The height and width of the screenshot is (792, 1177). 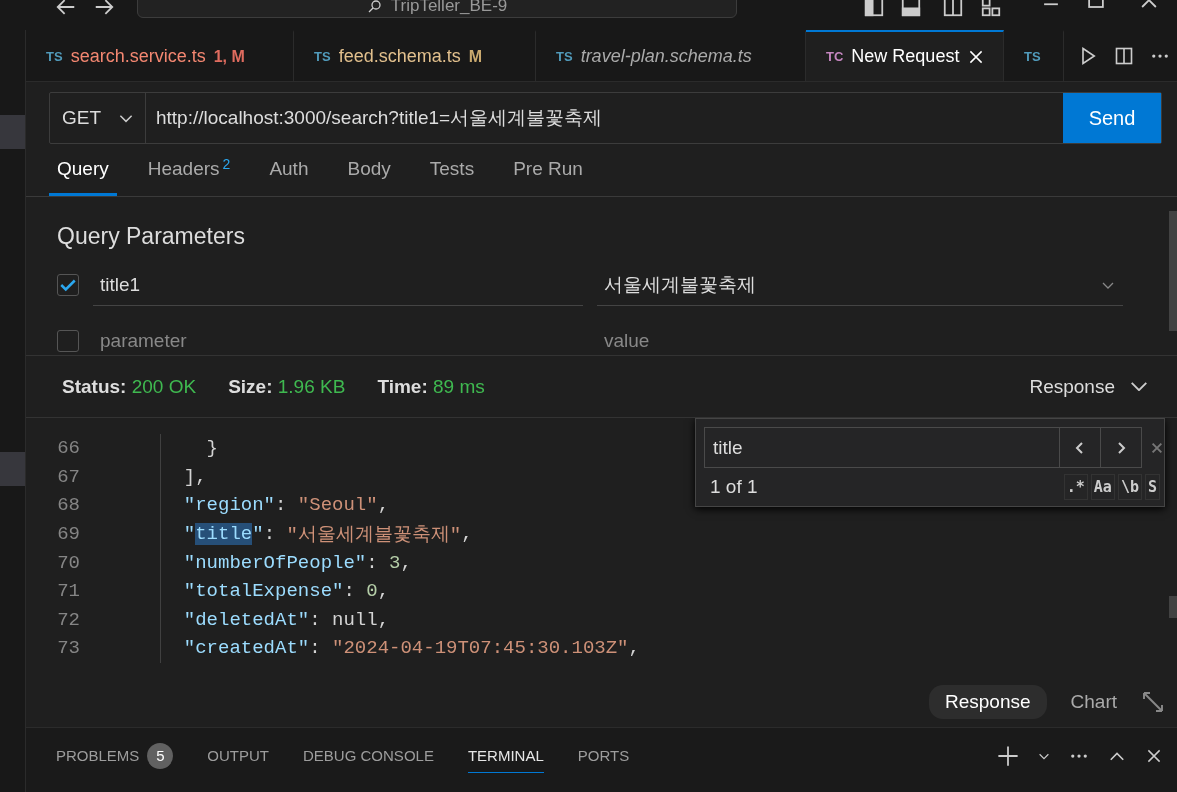 I want to click on code-line: "numberOfPeople": 3,, so click(x=286, y=562).